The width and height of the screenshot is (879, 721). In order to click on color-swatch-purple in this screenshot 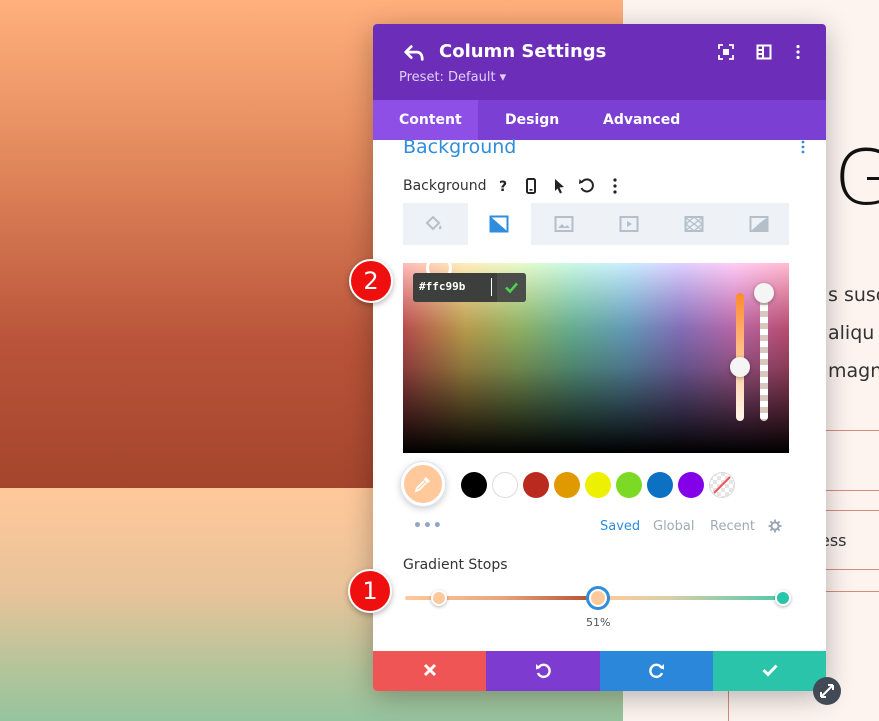, I will do `click(691, 485)`.